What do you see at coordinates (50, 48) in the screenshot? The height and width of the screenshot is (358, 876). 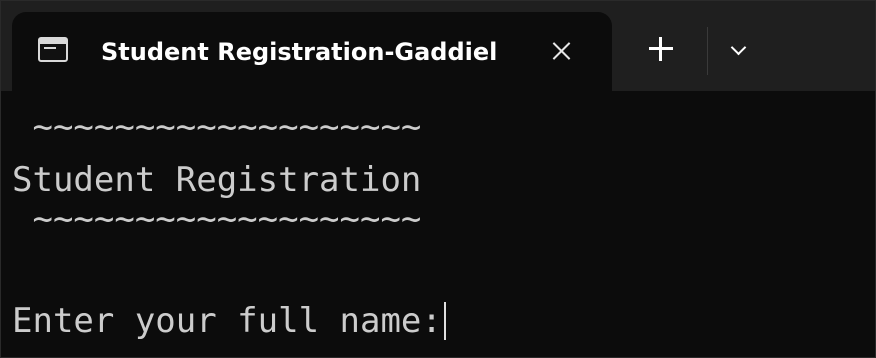 I see `terminal-icon-prompt` at bounding box center [50, 48].